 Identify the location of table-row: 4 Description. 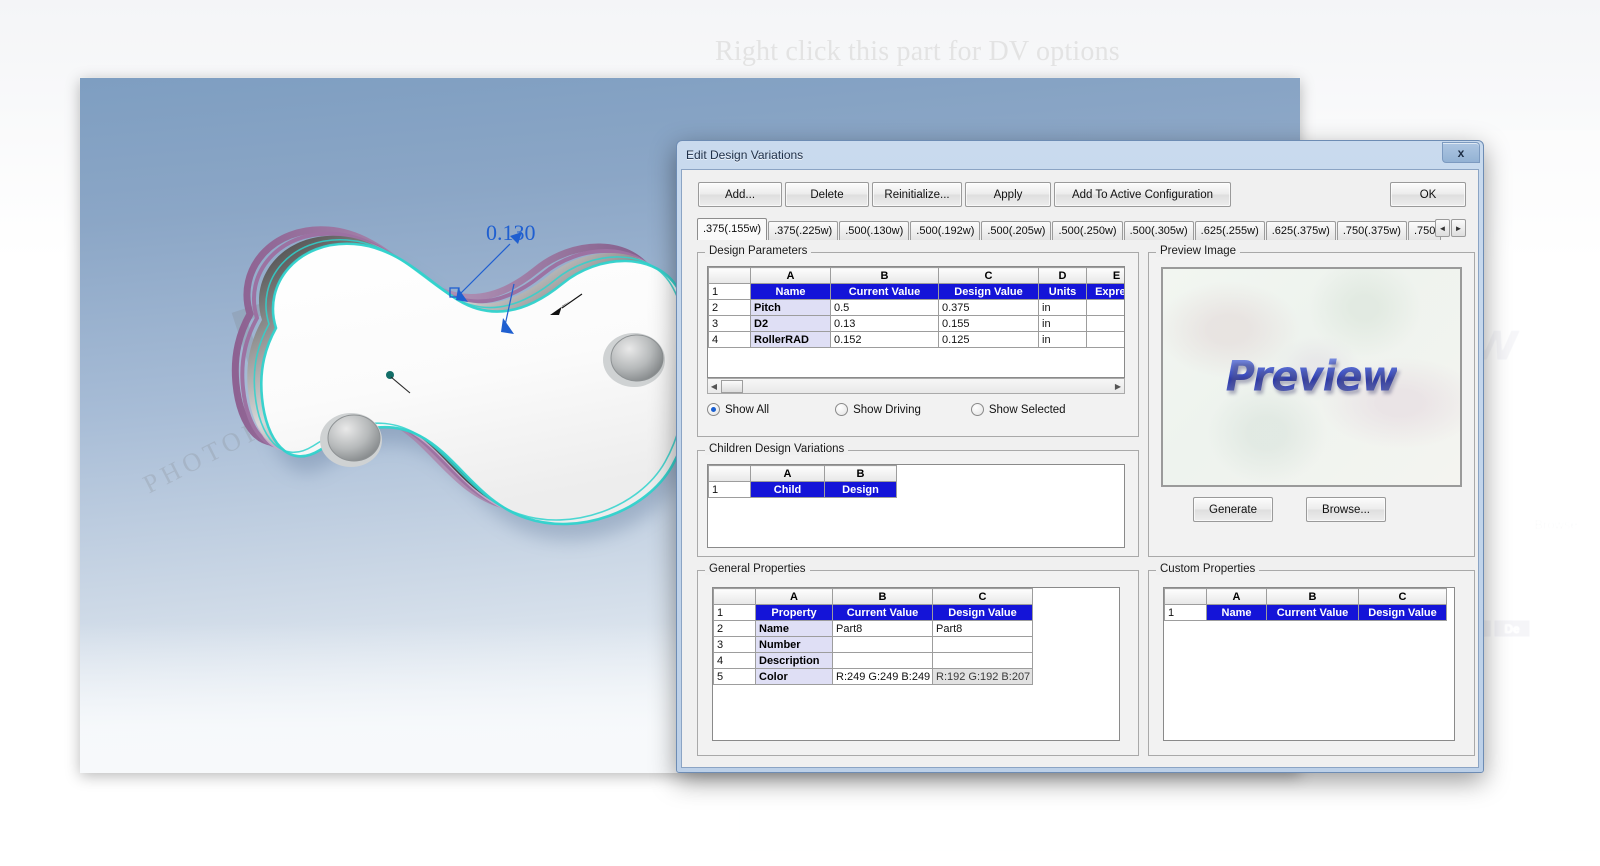
(873, 660).